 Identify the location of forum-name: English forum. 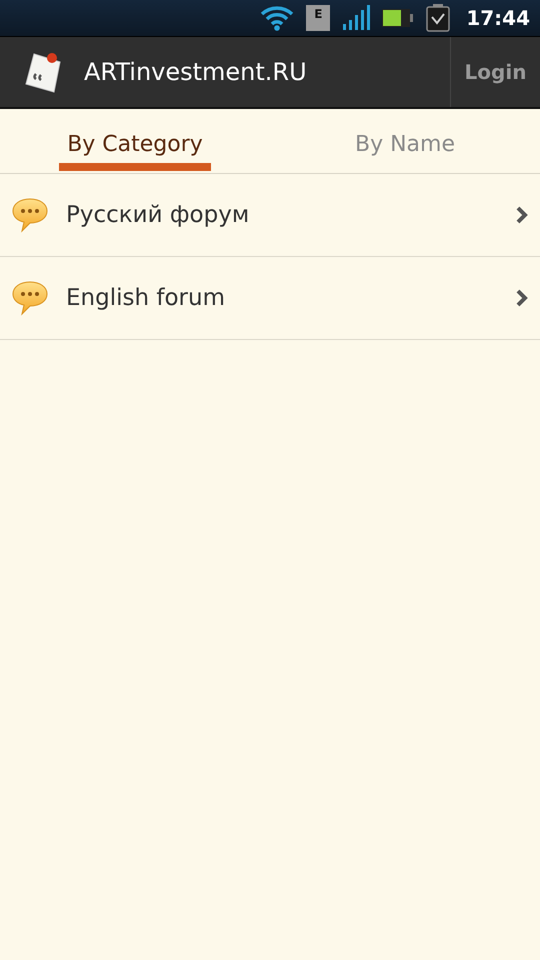
(146, 298).